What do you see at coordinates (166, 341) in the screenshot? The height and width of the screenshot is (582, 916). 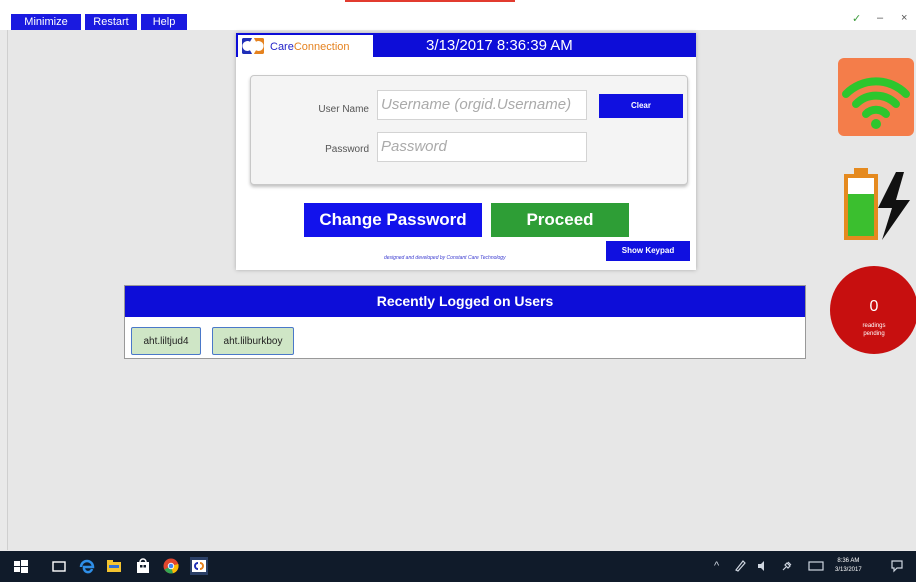 I see `recent-user-button: aht.liltjud4` at bounding box center [166, 341].